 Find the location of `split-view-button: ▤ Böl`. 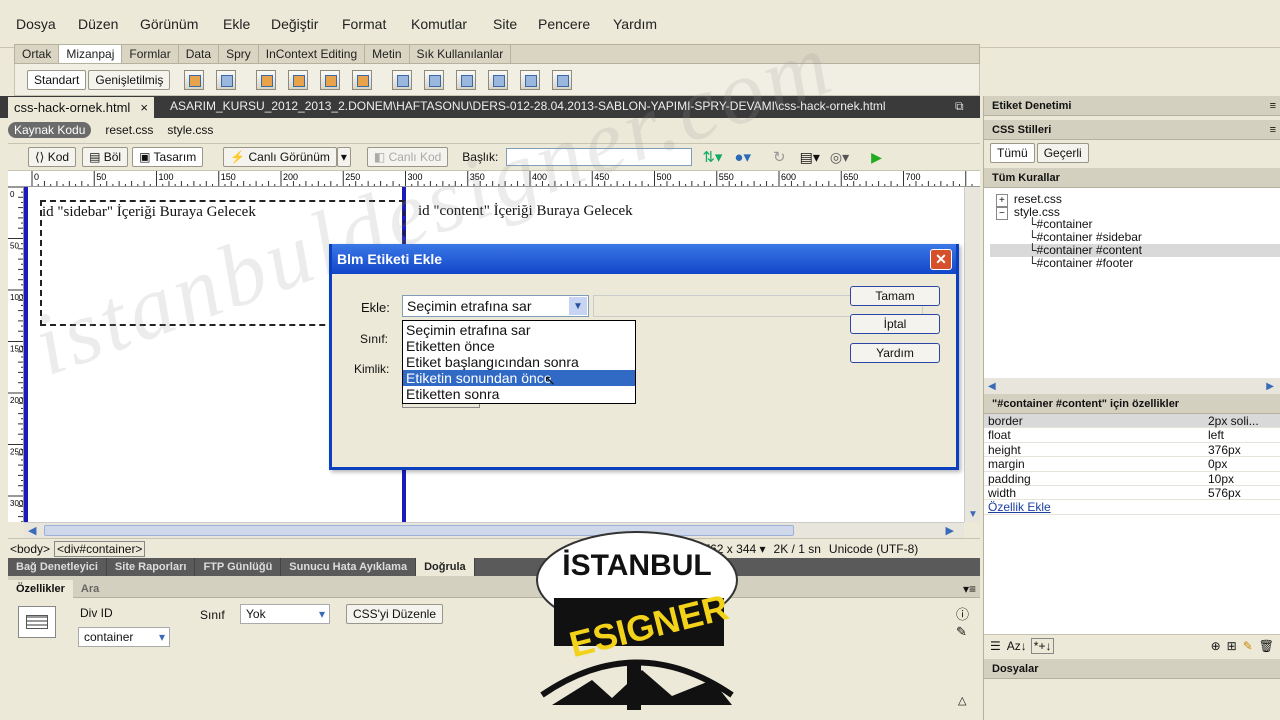

split-view-button: ▤ Böl is located at coordinates (105, 157).